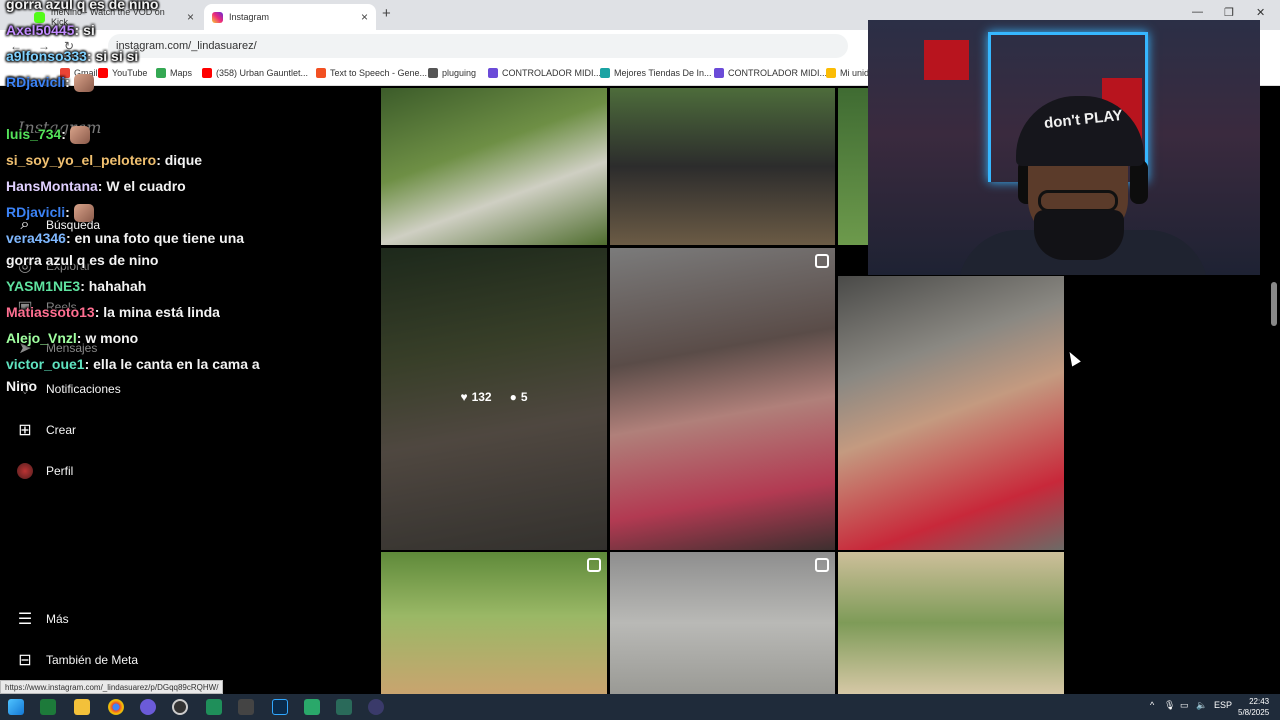  I want to click on minimize-icon: —, so click(1197, 12).